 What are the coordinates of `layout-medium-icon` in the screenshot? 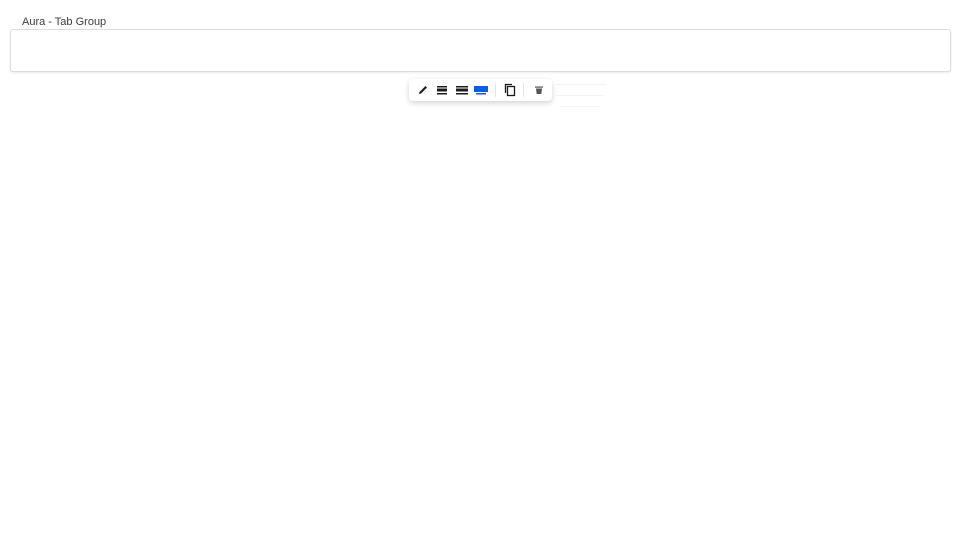 It's located at (462, 90).